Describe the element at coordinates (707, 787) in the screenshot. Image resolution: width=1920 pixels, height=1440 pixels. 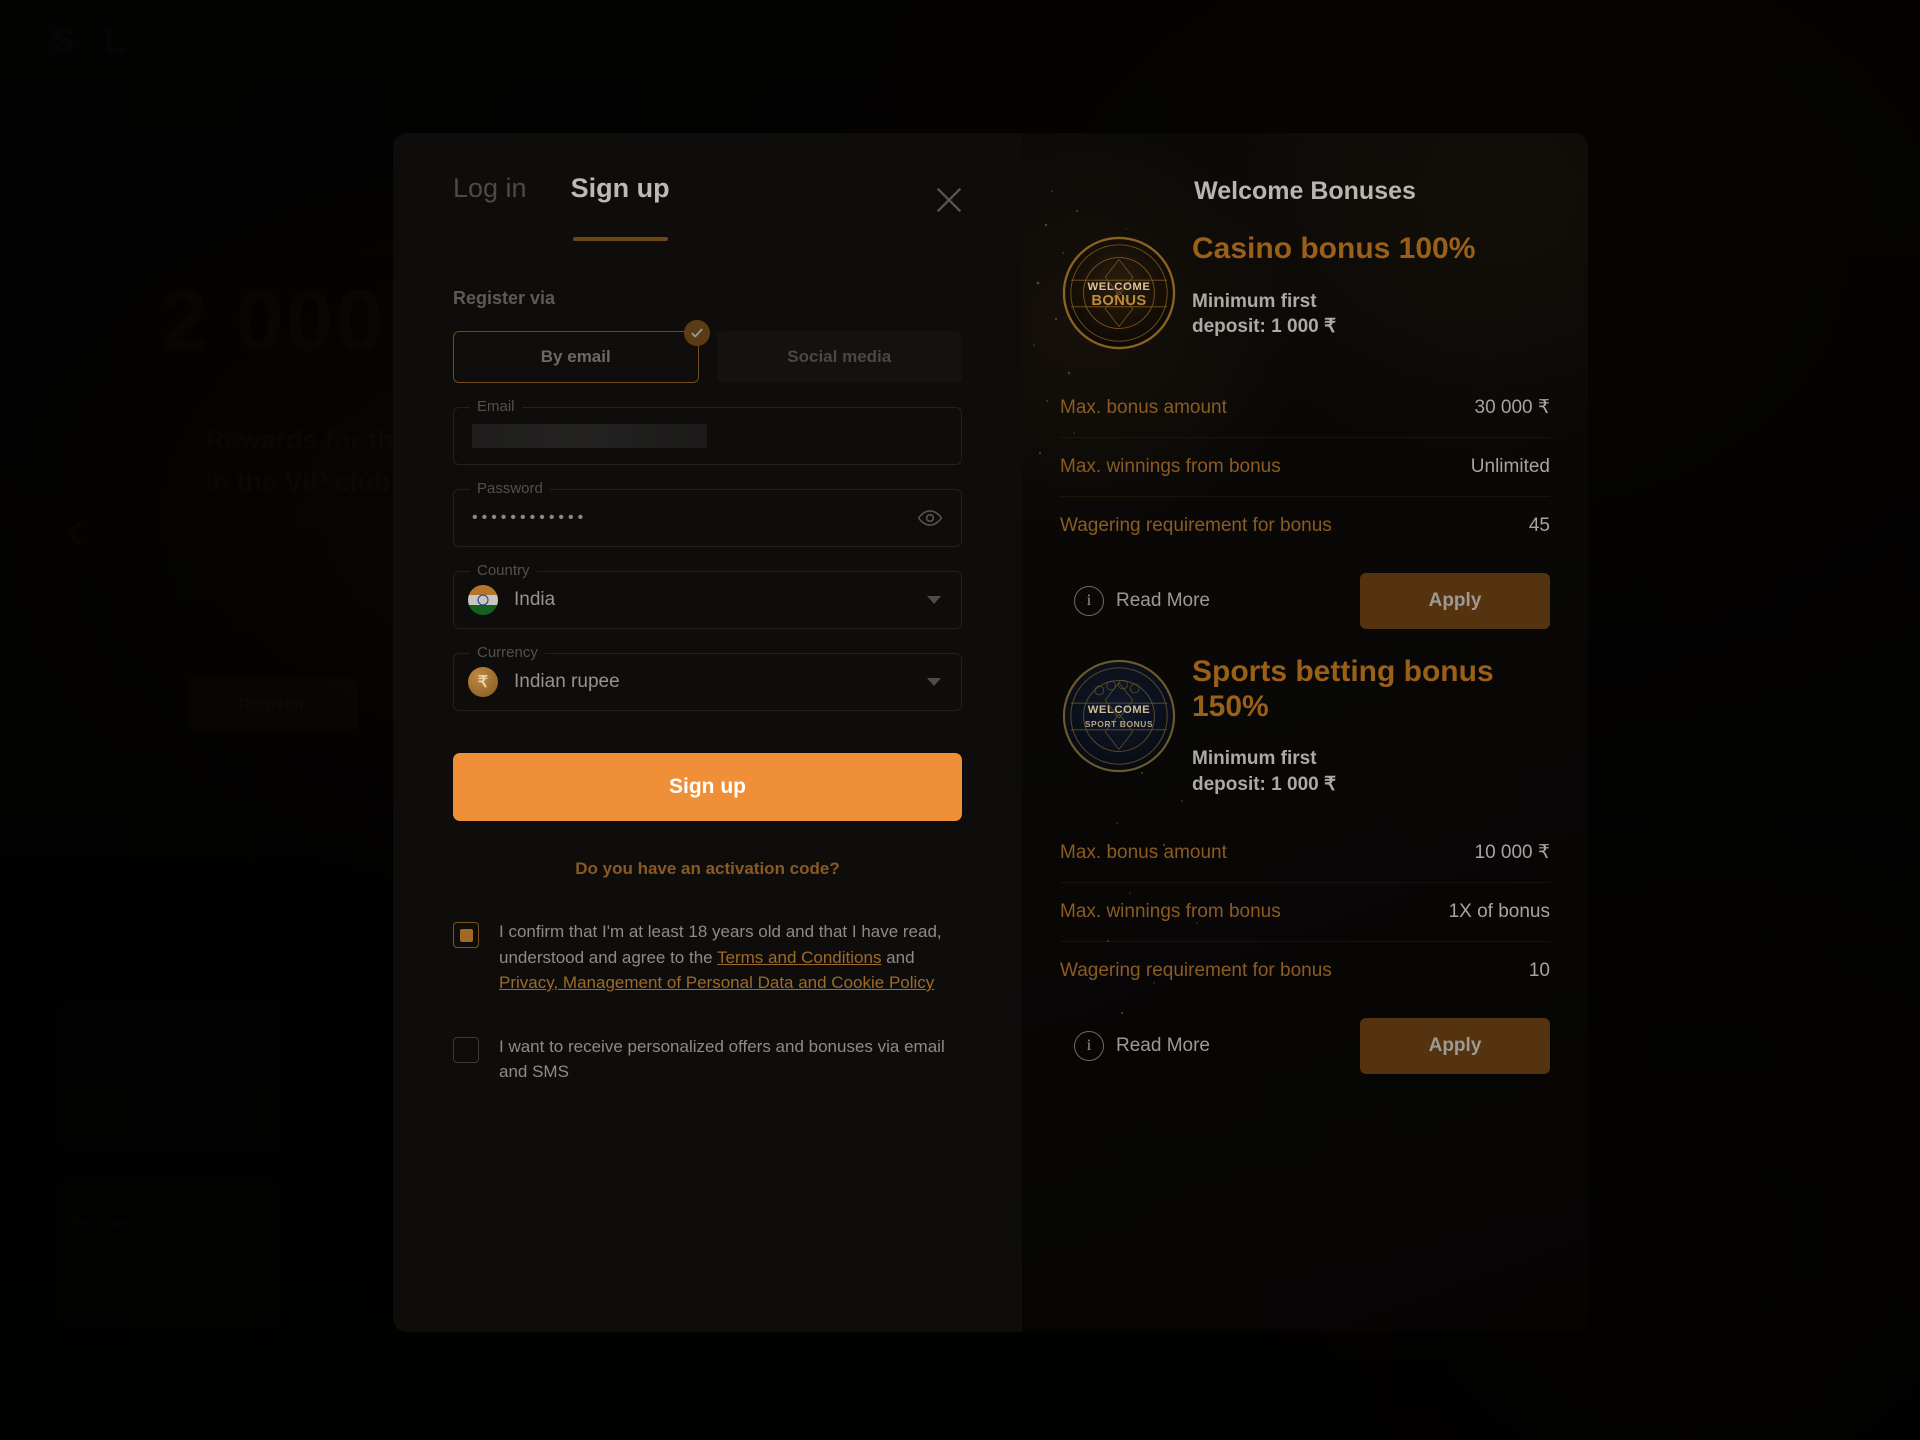
I see `signup-submit-button: Sign up` at that location.